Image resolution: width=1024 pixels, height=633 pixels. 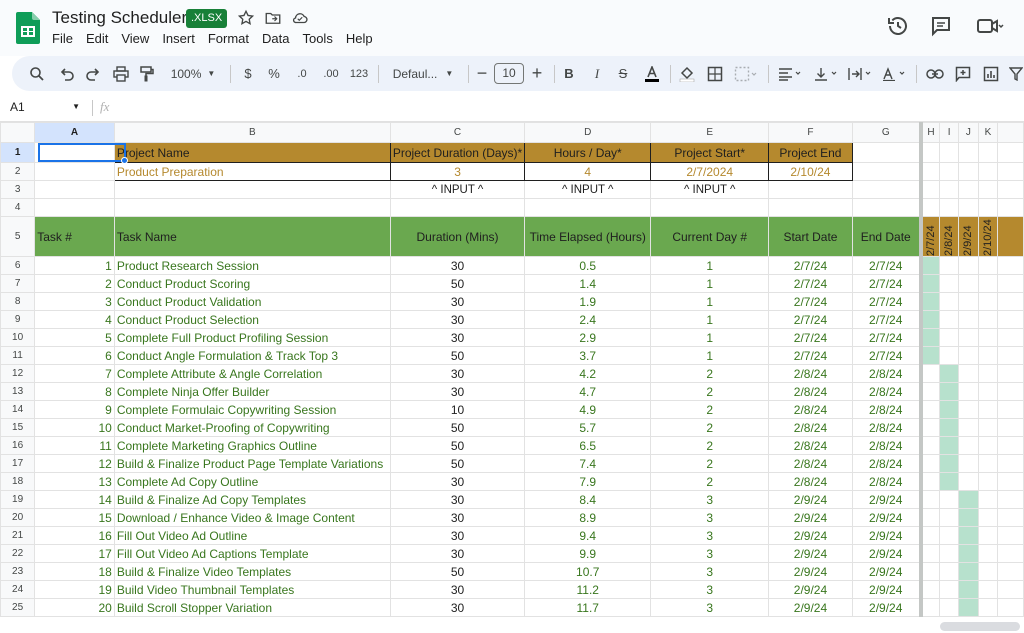 I want to click on task-number: 8, so click(x=74, y=391).